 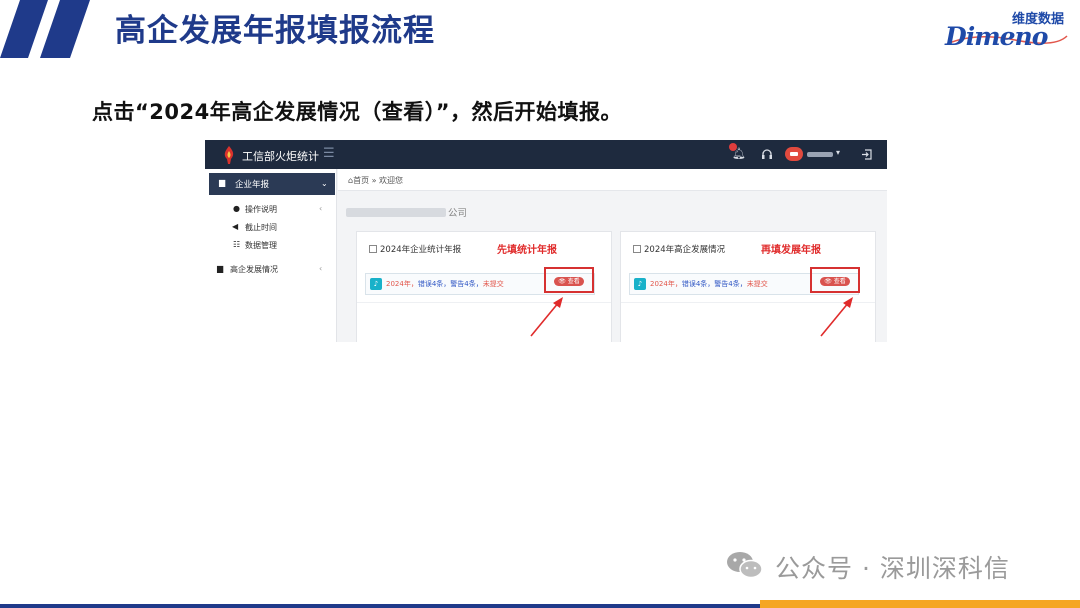 I want to click on footer-bar-orange, so click(x=920, y=604).